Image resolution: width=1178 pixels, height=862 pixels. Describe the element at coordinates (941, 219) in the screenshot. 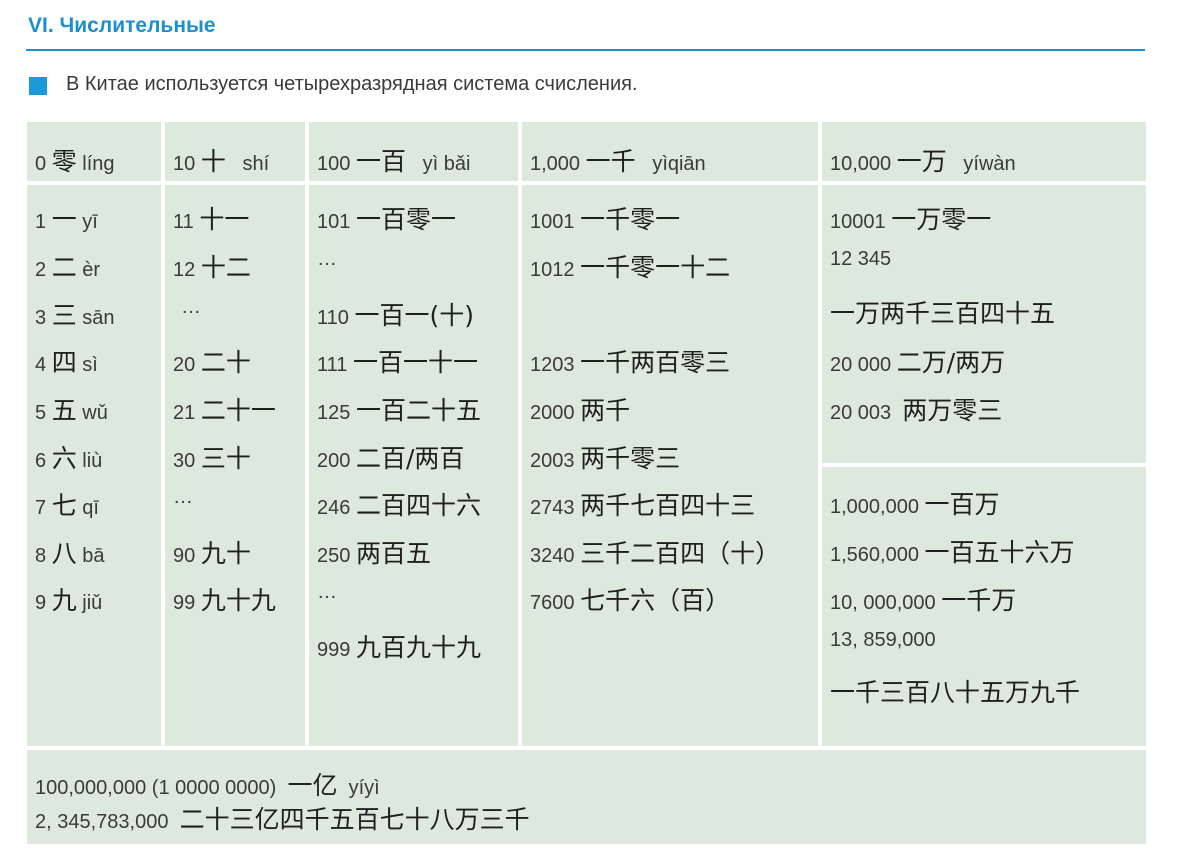

I see `row-hanzi: 一万零一` at that location.